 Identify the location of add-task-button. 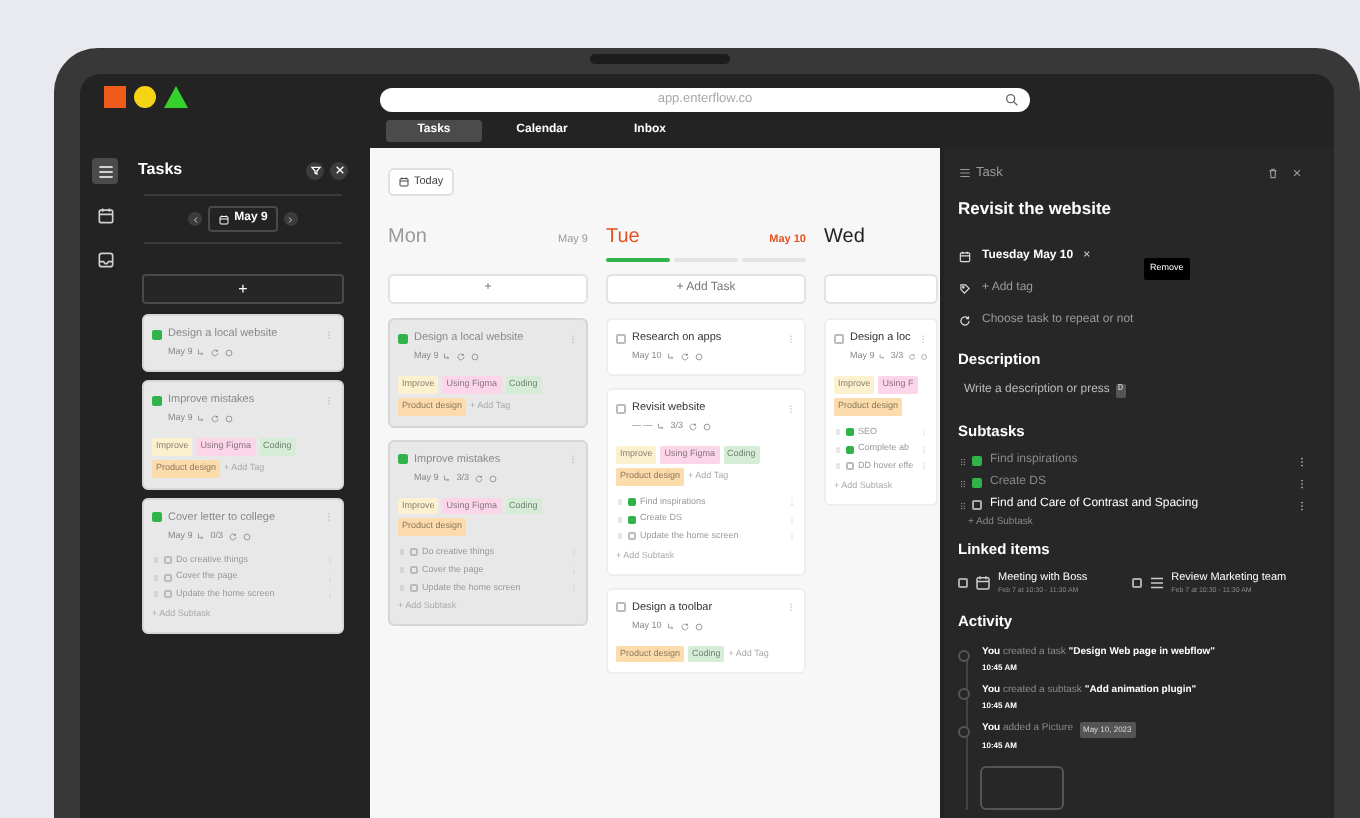
(881, 289).